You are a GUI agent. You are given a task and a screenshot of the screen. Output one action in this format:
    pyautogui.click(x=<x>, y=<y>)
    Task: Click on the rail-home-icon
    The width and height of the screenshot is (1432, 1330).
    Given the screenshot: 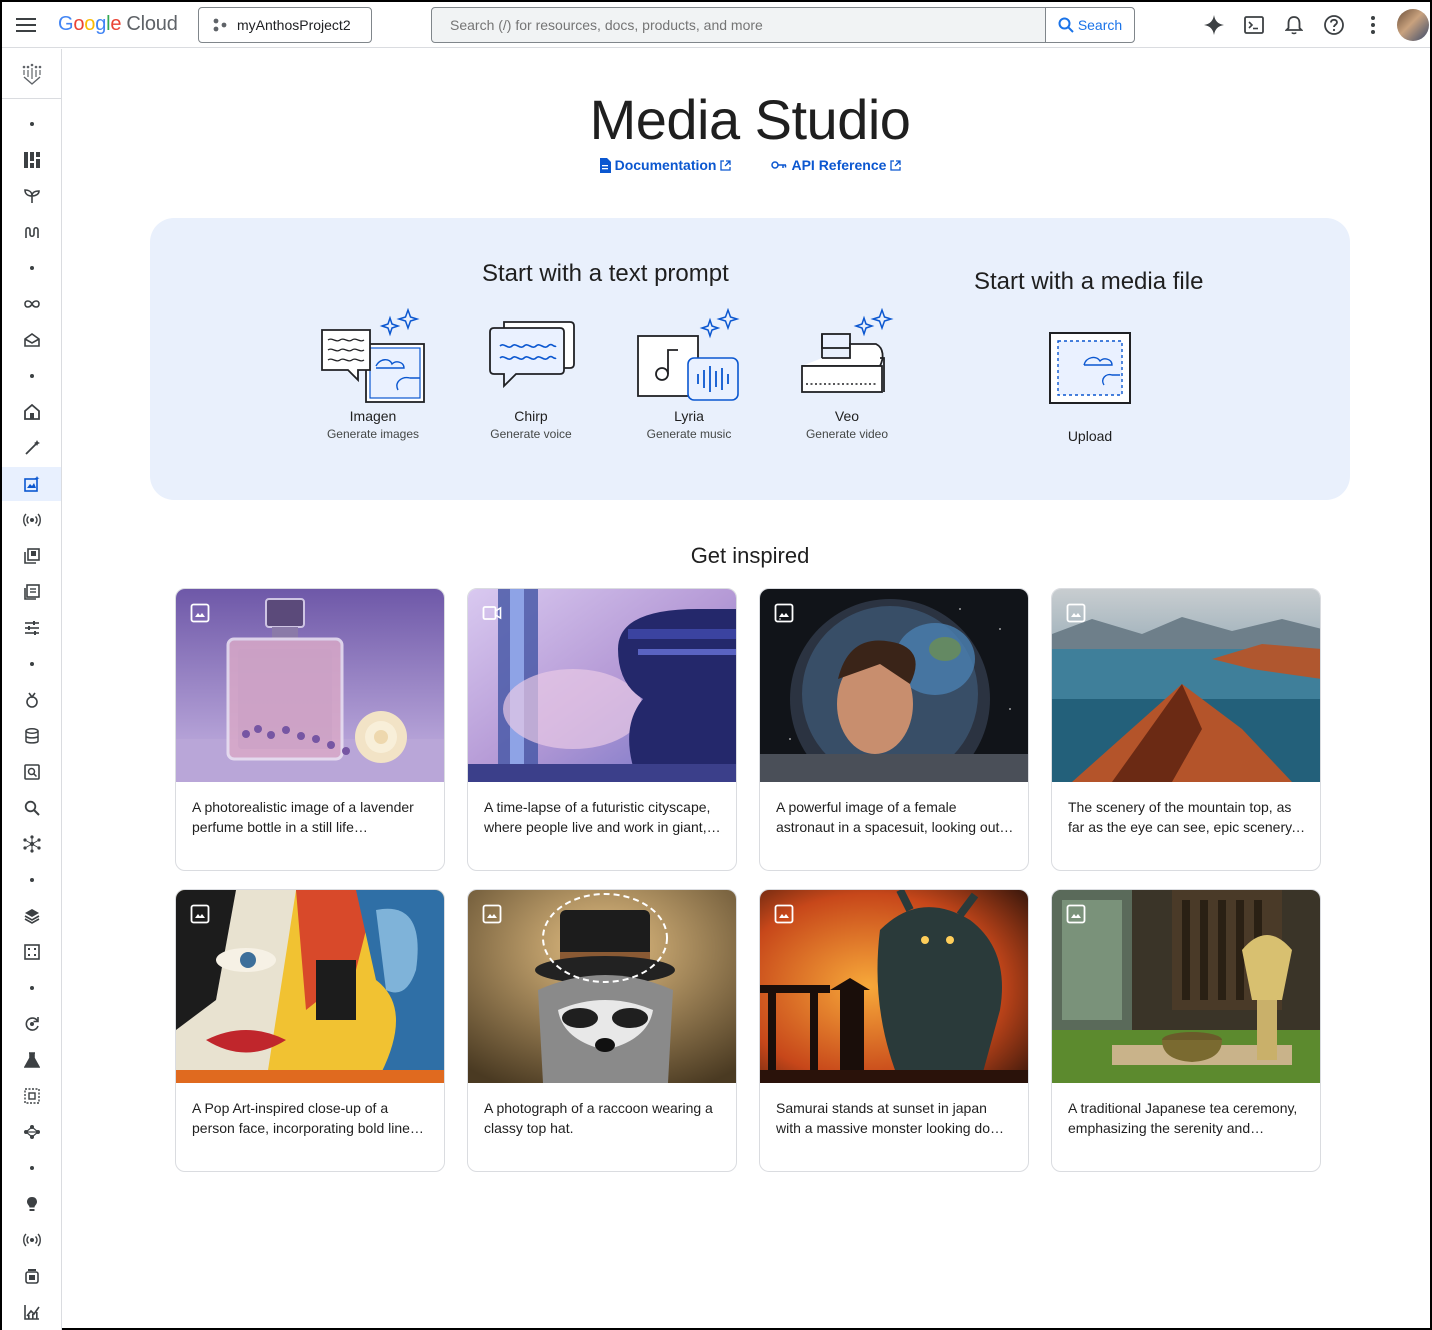 What is the action you would take?
    pyautogui.click(x=31, y=412)
    